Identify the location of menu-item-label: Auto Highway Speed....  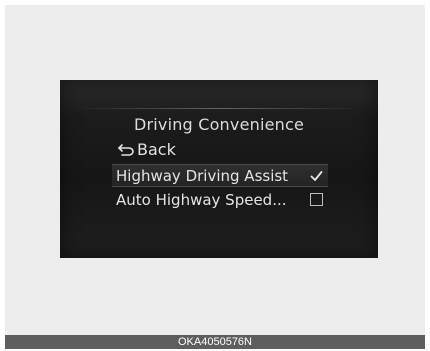
(201, 199).